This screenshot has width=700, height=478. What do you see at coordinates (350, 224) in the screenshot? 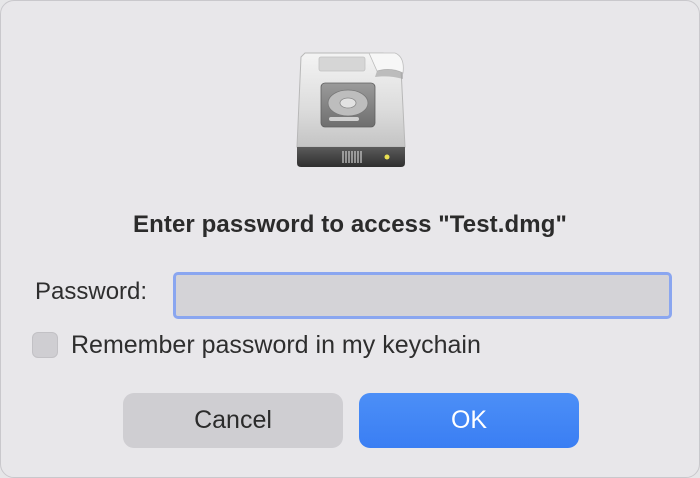
I see `dialog-title: Enter password to access "Test.dmg"` at bounding box center [350, 224].